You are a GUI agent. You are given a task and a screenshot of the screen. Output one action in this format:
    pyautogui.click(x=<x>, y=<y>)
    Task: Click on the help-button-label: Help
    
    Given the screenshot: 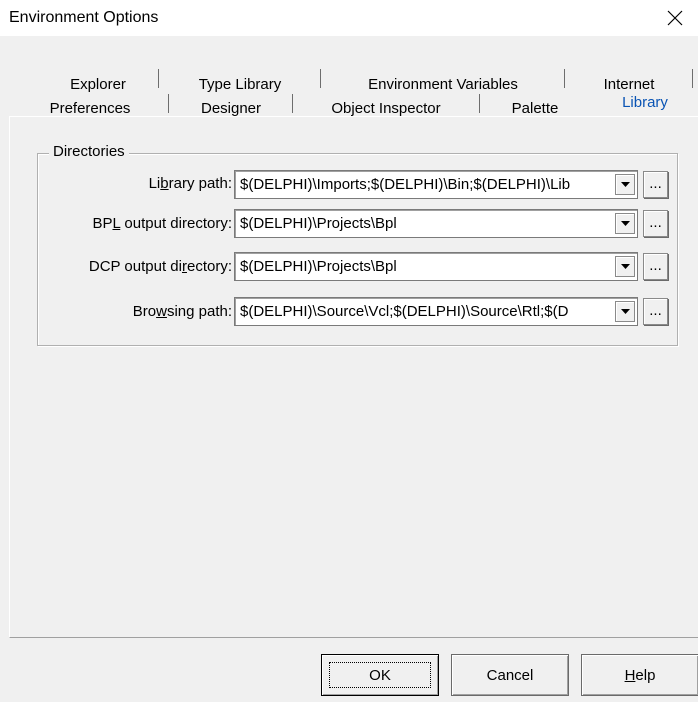 What is the action you would take?
    pyautogui.click(x=640, y=675)
    